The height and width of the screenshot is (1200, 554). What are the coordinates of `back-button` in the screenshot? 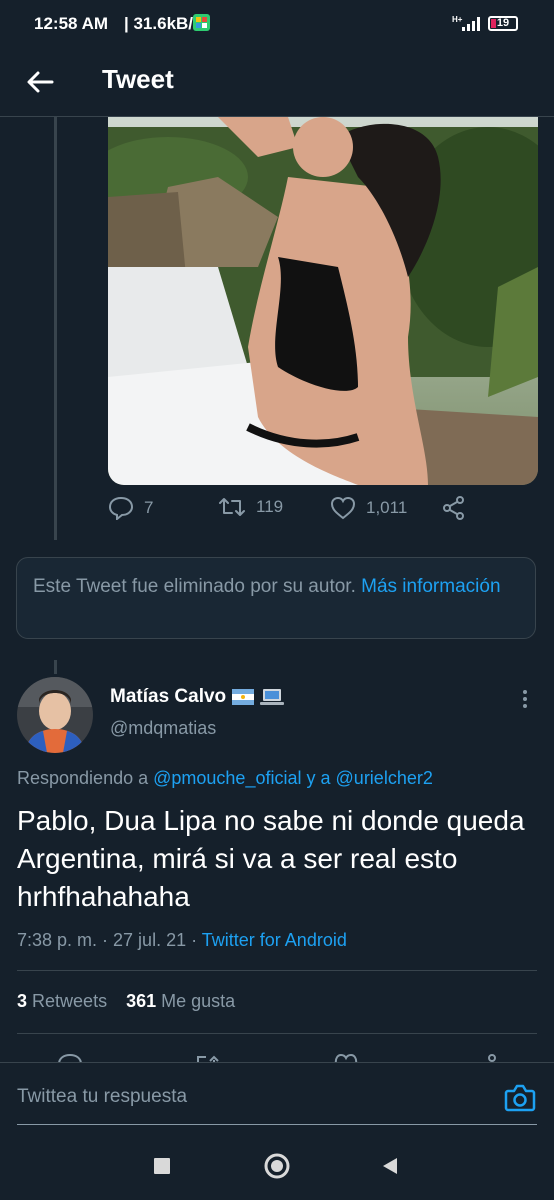 It's located at (390, 1166).